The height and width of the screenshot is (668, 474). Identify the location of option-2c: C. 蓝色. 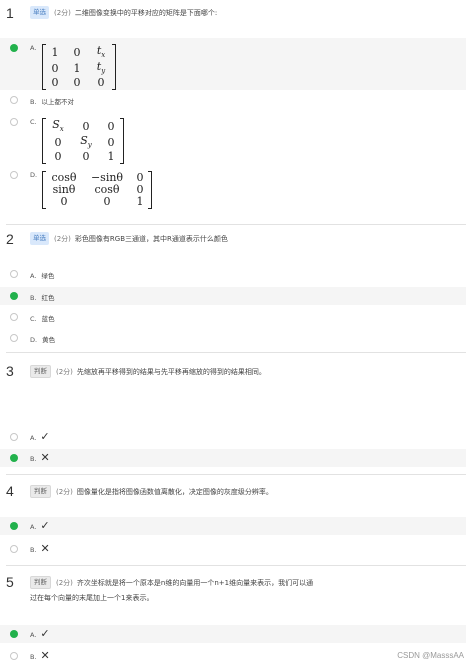
(233, 317).